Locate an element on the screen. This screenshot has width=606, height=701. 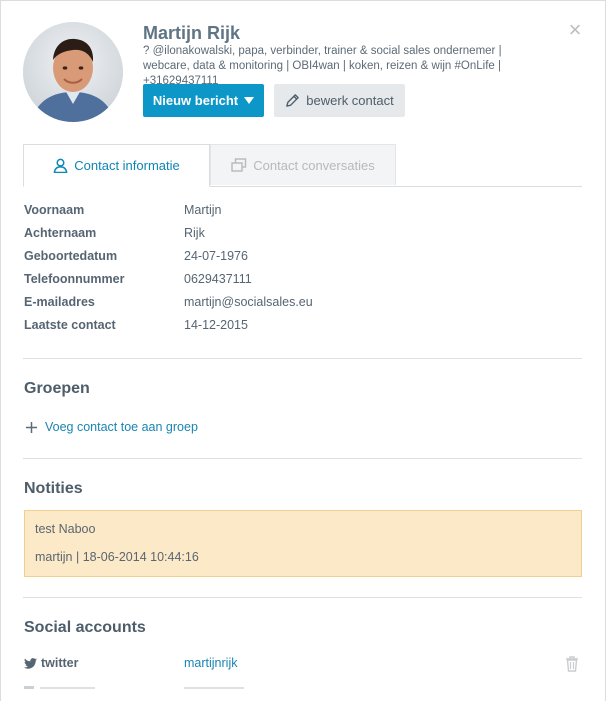
note-card: test Naboo martijn | 18-06-2014 10:44:16 is located at coordinates (303, 543).